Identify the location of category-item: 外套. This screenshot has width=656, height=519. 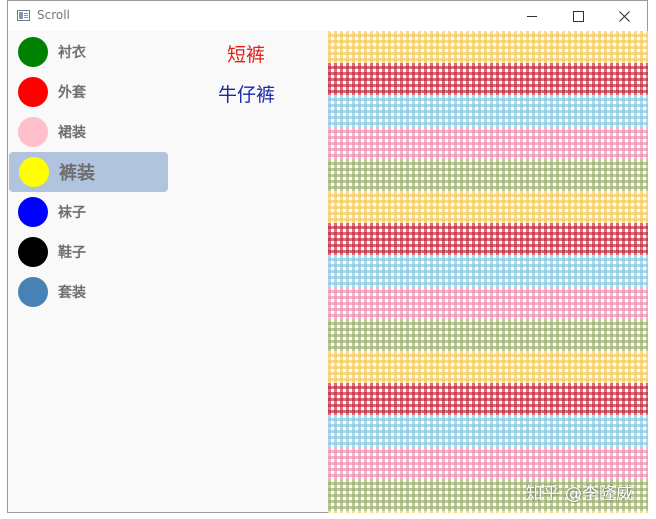
(88, 92).